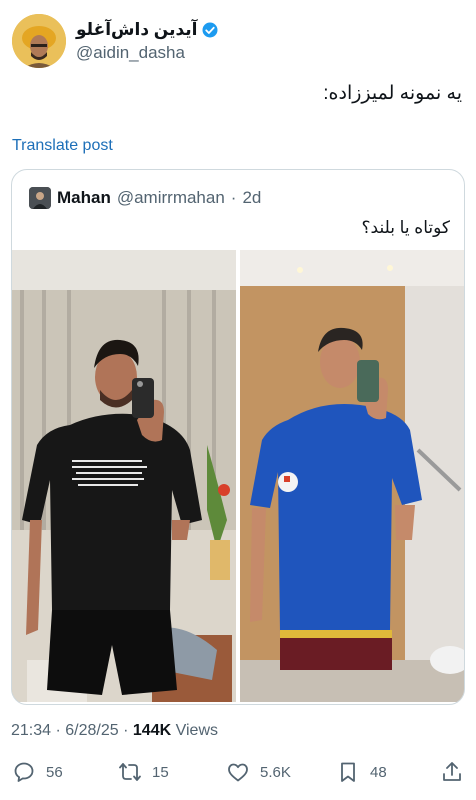  I want to click on post-meta: 21:34 · 6/28/25 · 144K Views, so click(114, 730).